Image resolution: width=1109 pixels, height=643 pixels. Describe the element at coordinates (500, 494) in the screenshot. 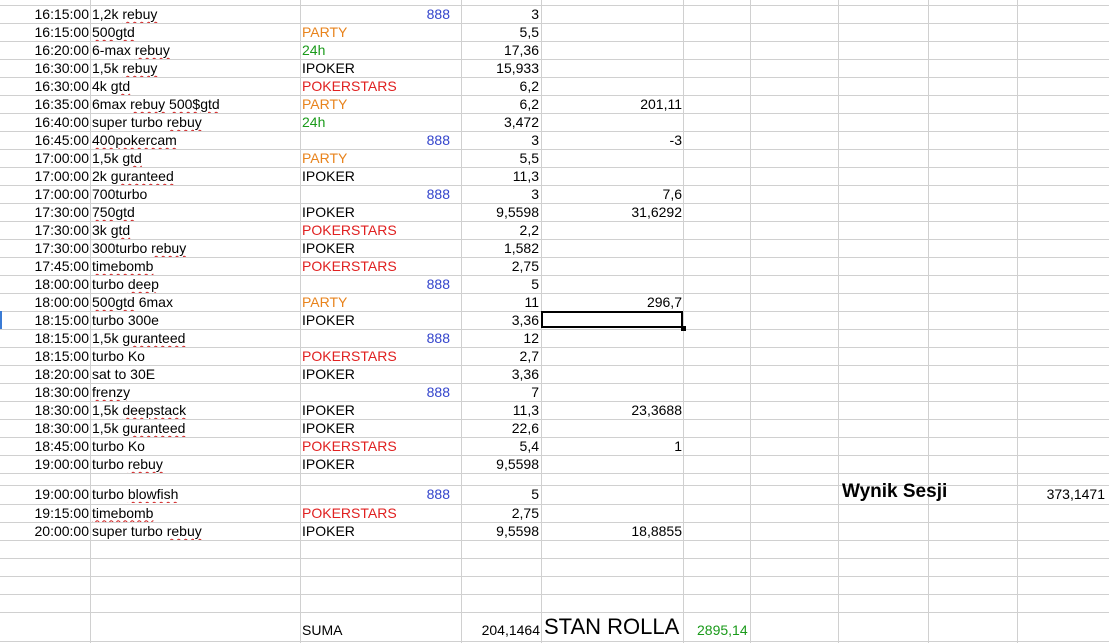

I see `buyin-cell: 5` at that location.